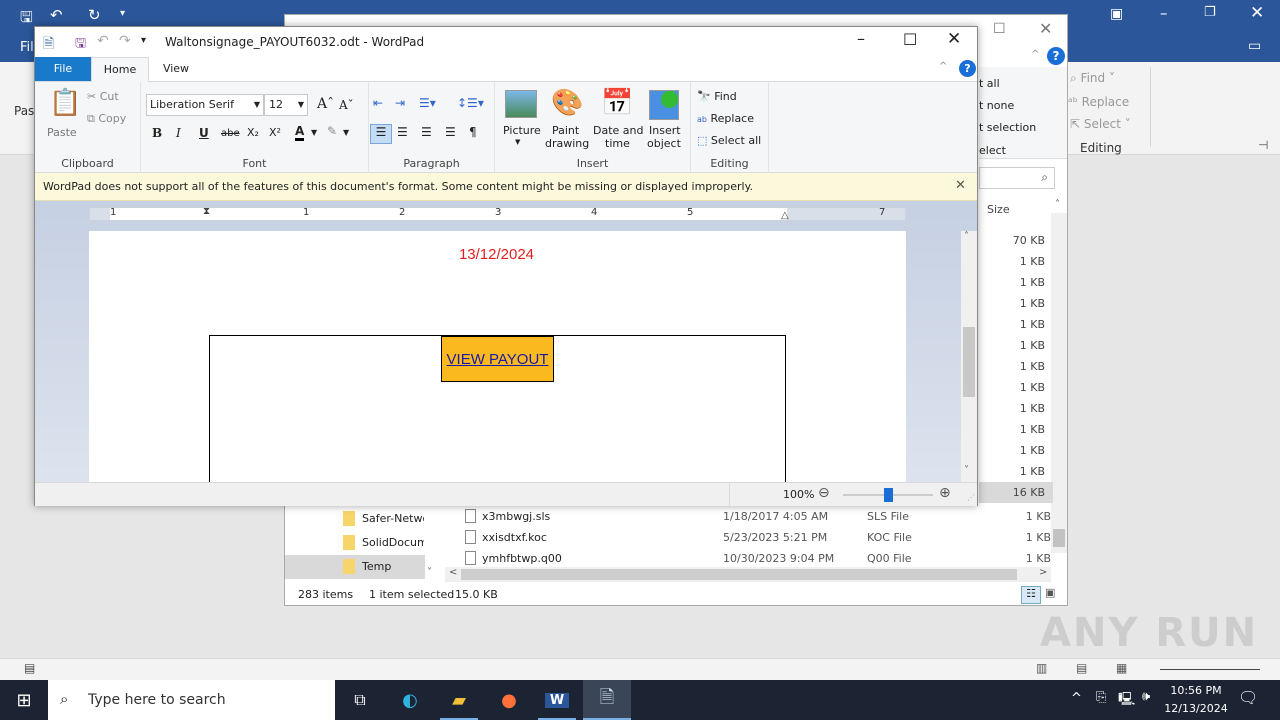 This screenshot has width=1280, height=720. I want to click on volume-icon: 🕪, so click(1146, 696).